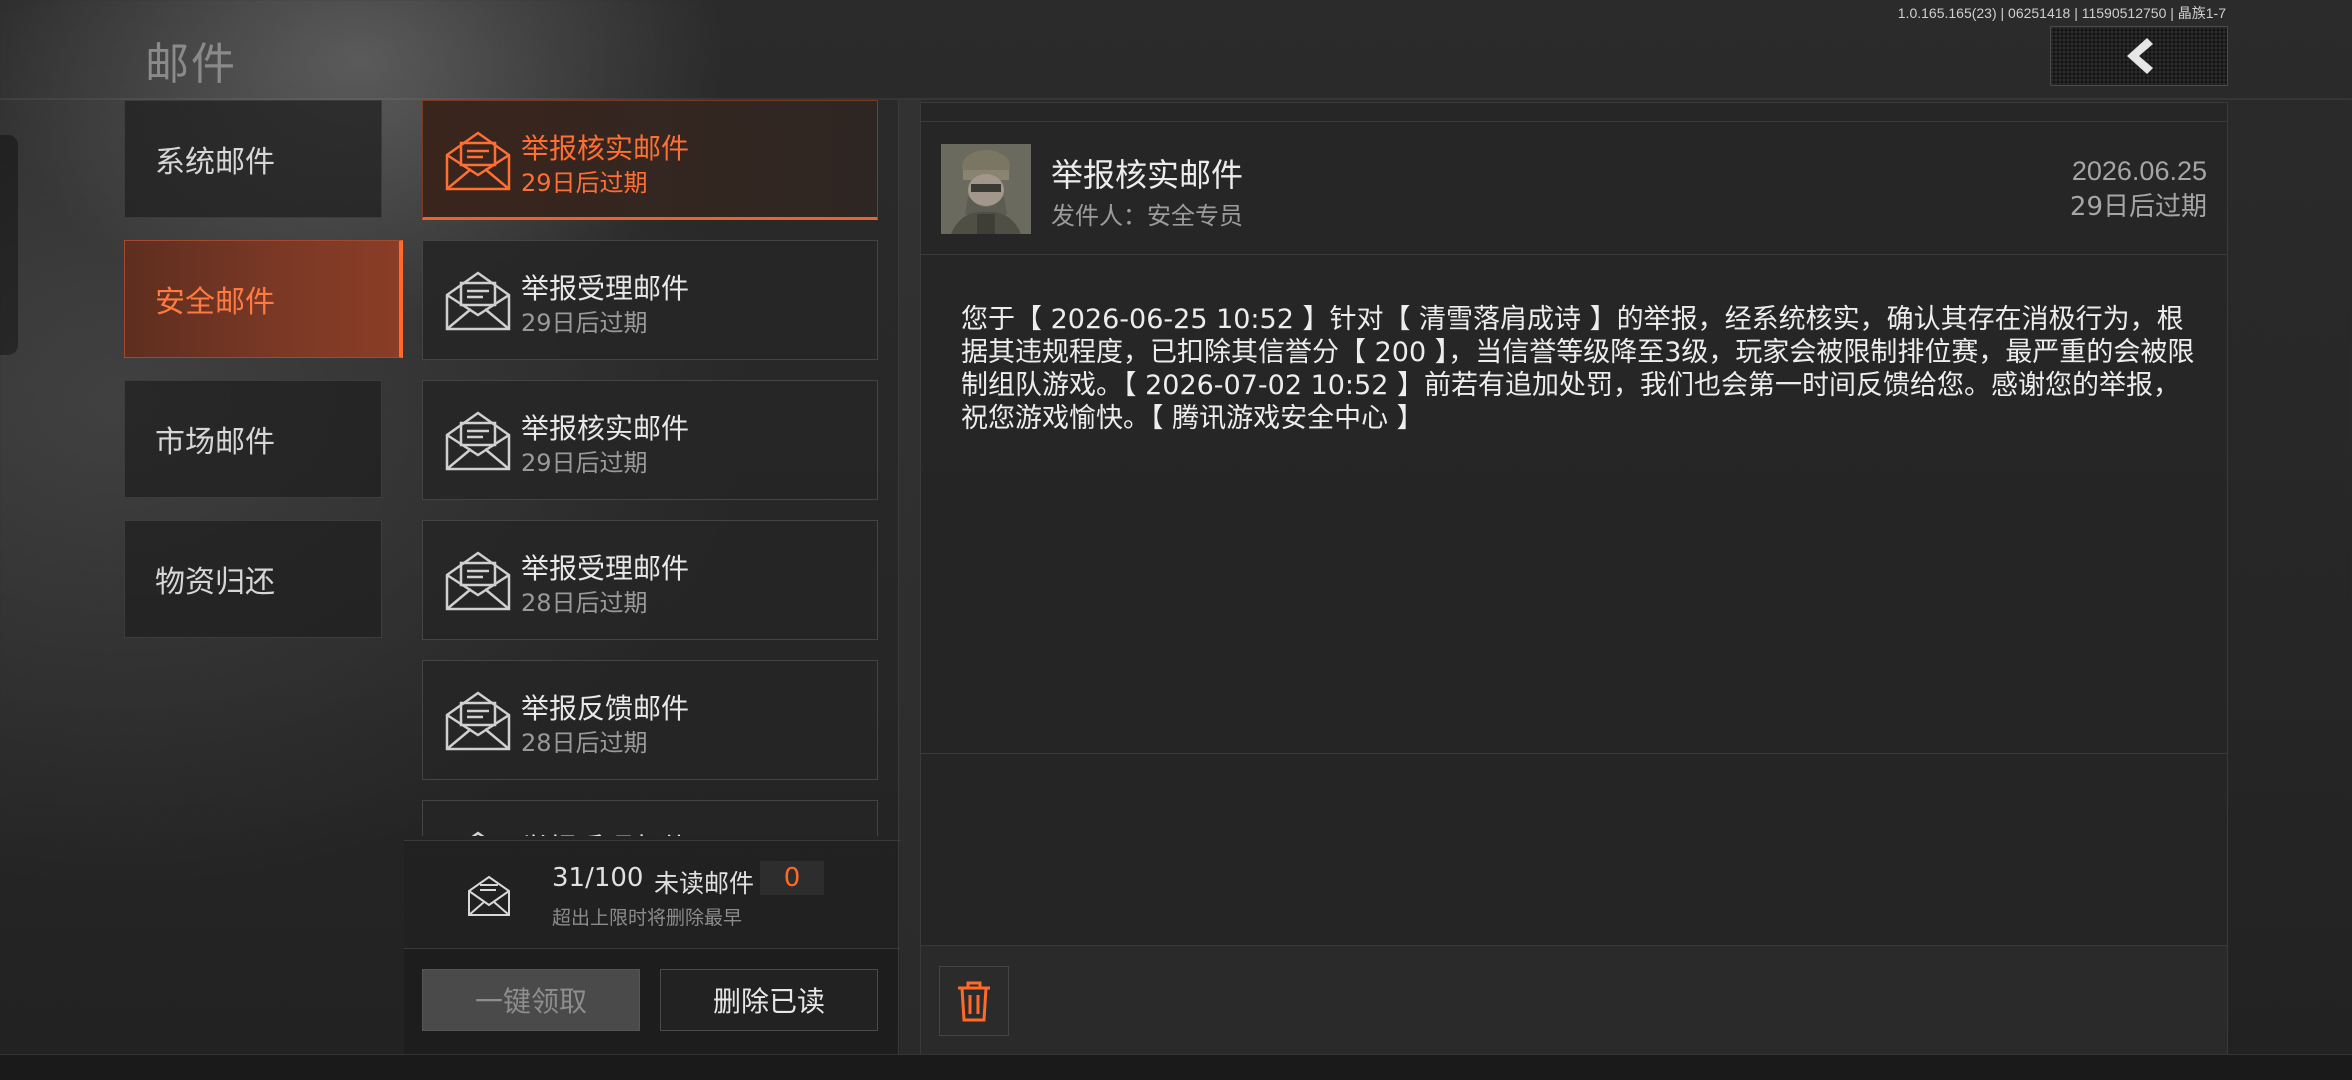  I want to click on category-market-mail: 市场邮件, so click(253, 439).